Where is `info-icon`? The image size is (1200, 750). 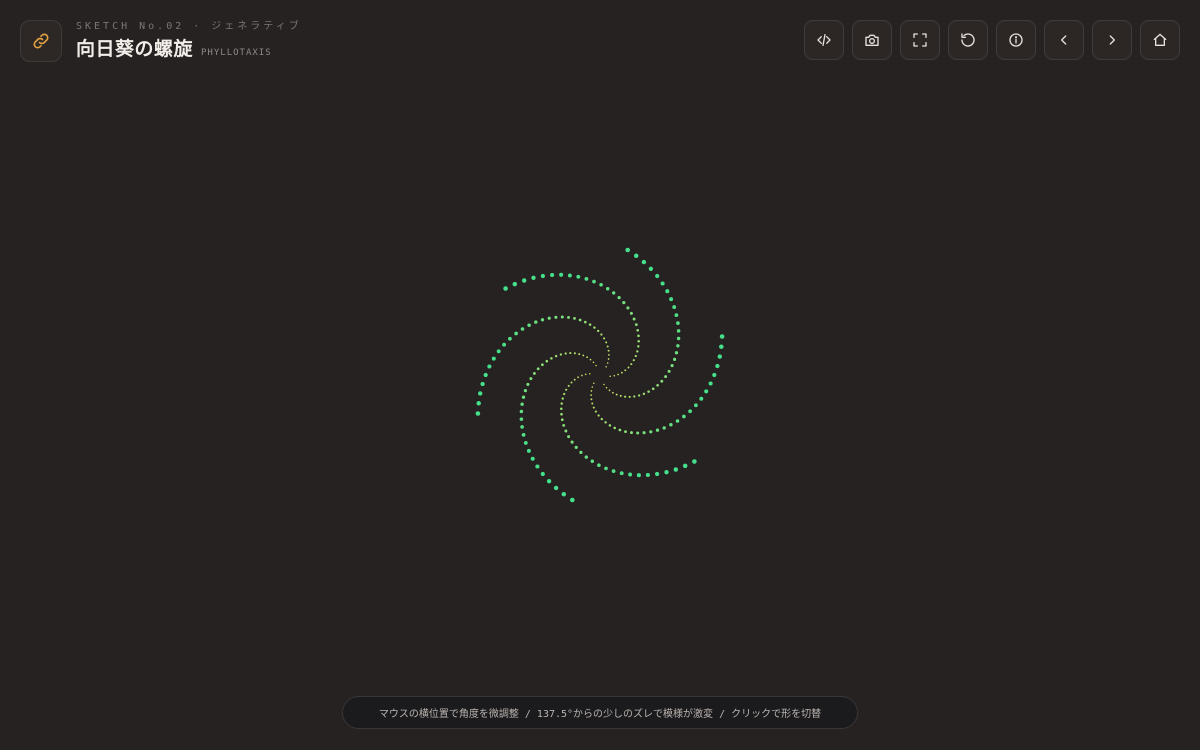
info-icon is located at coordinates (1016, 40).